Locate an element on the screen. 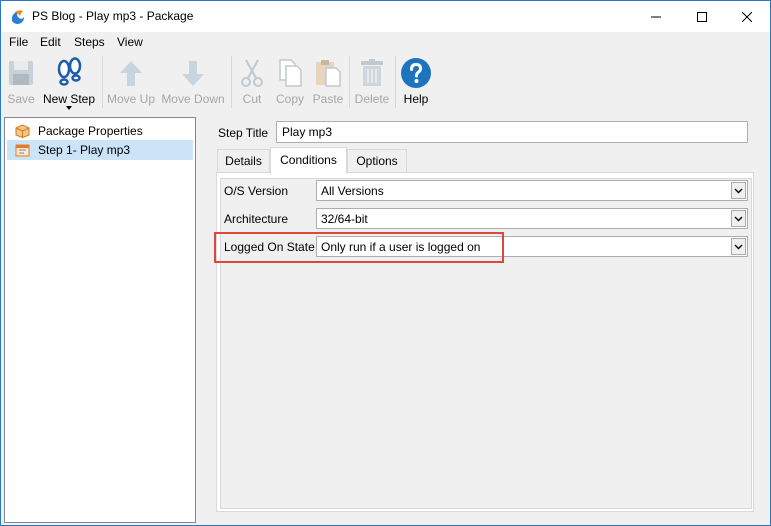 This screenshot has height=526, width=771. new-step-label: New Step is located at coordinates (69, 99).